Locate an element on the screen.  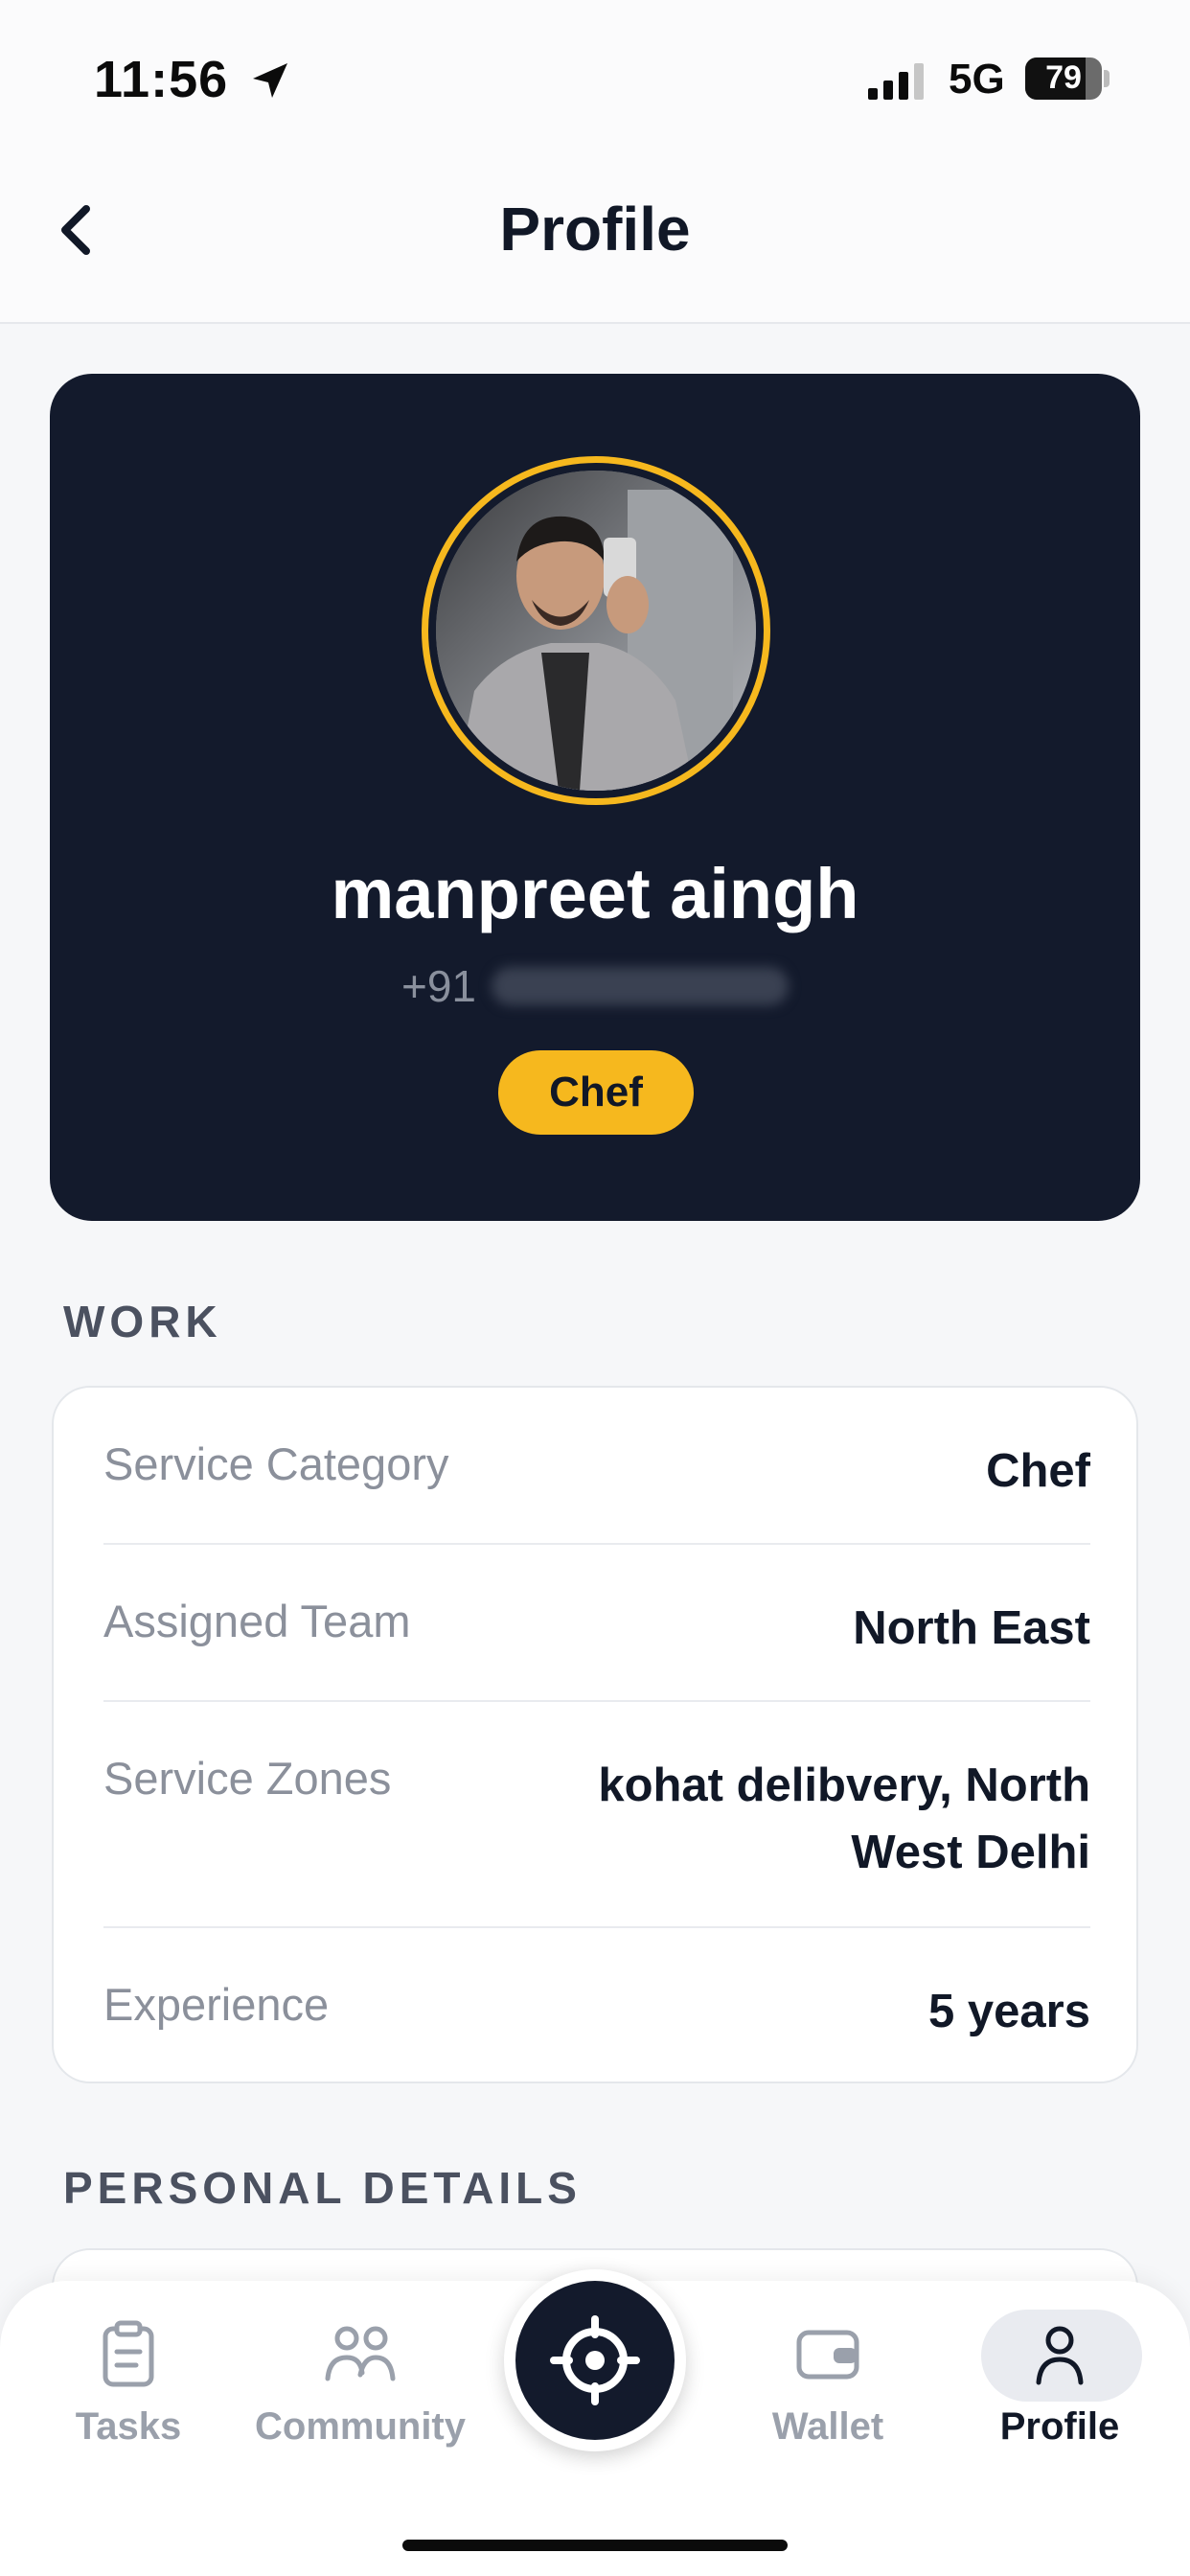
info-value-line: kohat delibvery, North is located at coordinates (844, 1786).